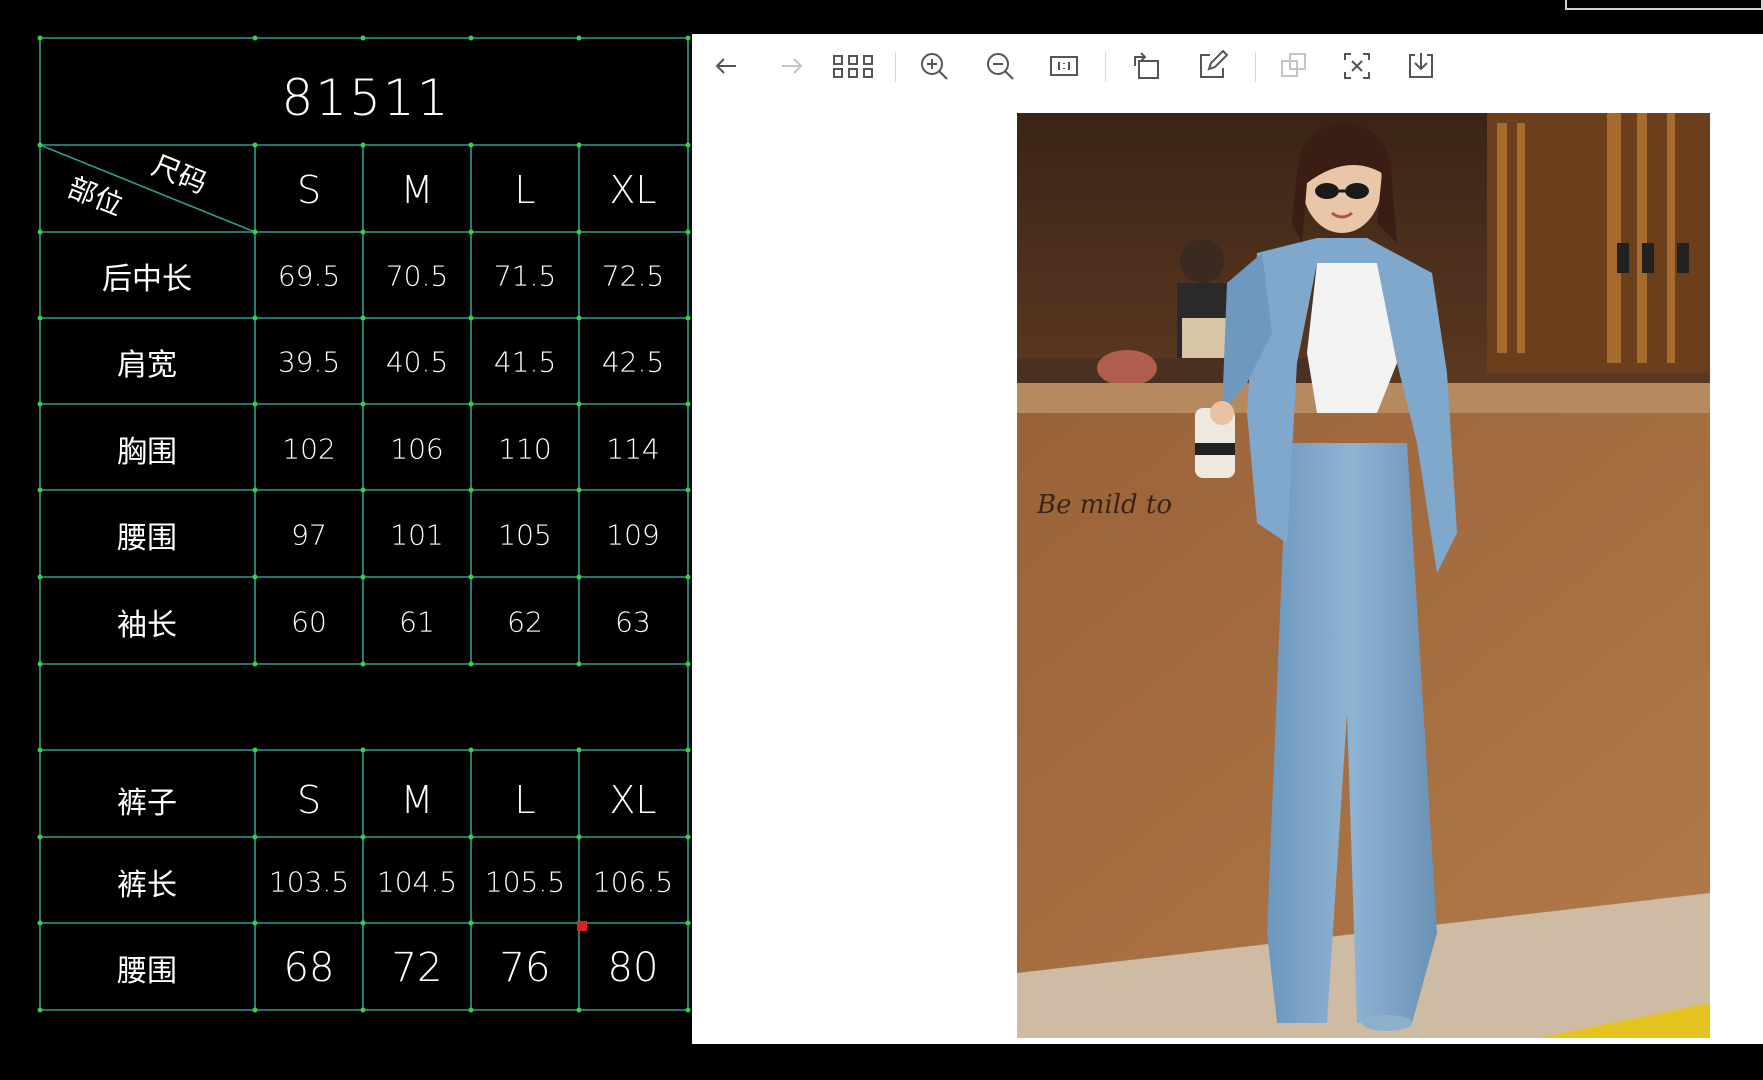 The height and width of the screenshot is (1080, 1763). Describe the element at coordinates (525, 276) in the screenshot. I see `table-cell-value: 71.5` at that location.